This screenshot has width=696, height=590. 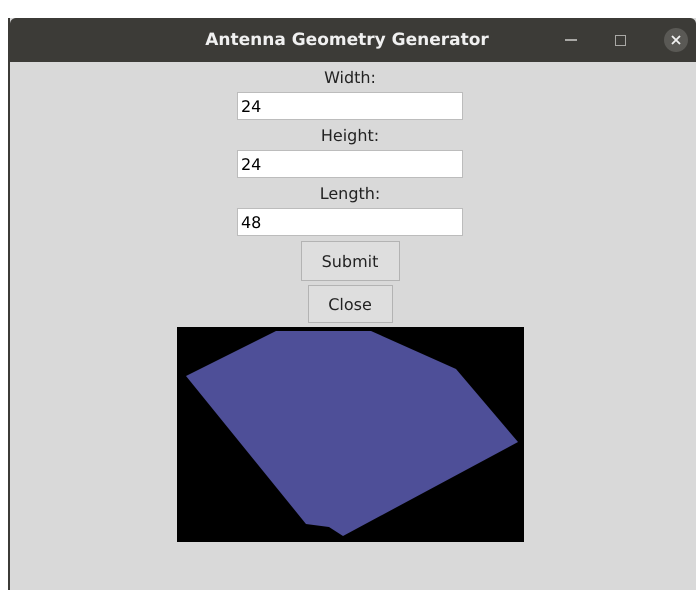 What do you see at coordinates (620, 40) in the screenshot?
I see `maximize-icon` at bounding box center [620, 40].